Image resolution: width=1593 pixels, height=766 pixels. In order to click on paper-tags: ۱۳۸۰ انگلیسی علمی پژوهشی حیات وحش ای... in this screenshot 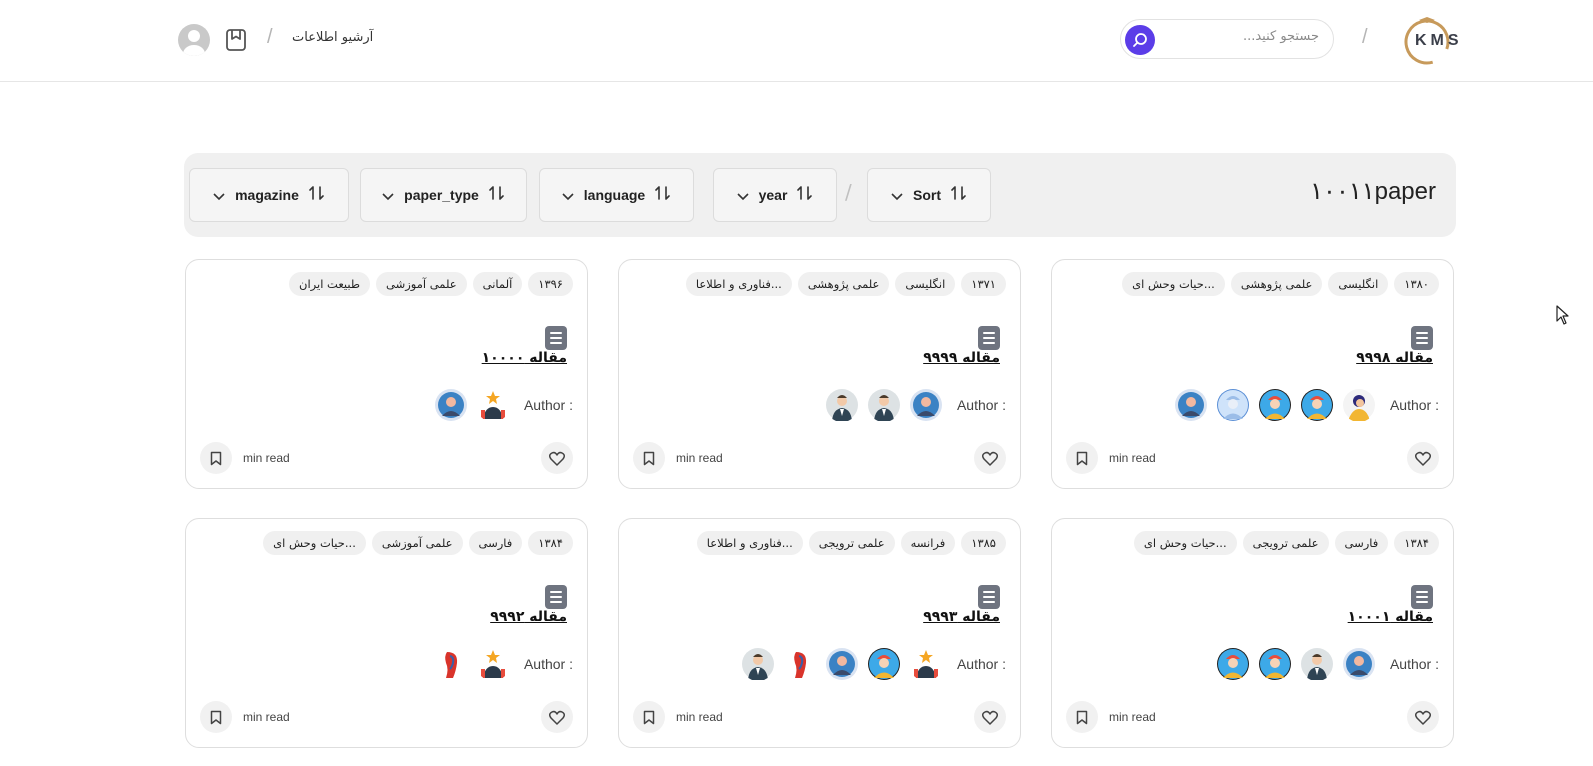, I will do `click(1280, 284)`.